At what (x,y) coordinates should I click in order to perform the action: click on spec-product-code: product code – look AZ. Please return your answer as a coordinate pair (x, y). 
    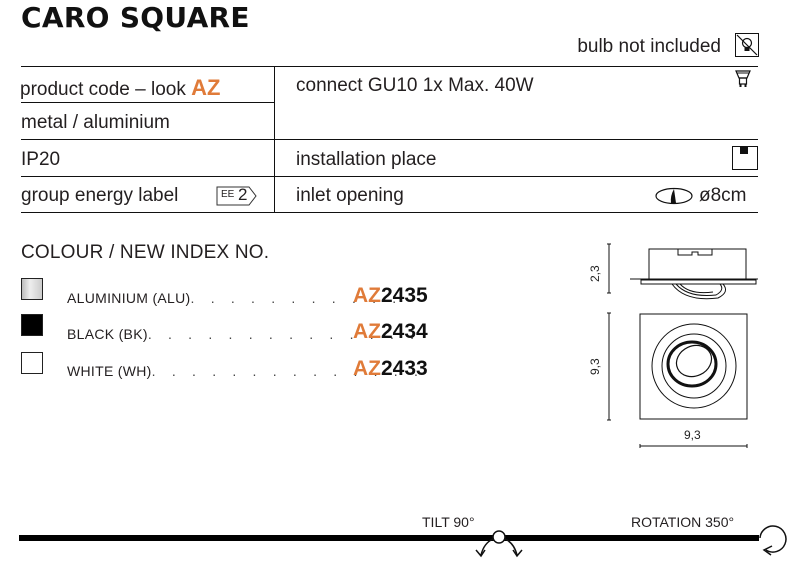
    Looking at the image, I should click on (120, 88).